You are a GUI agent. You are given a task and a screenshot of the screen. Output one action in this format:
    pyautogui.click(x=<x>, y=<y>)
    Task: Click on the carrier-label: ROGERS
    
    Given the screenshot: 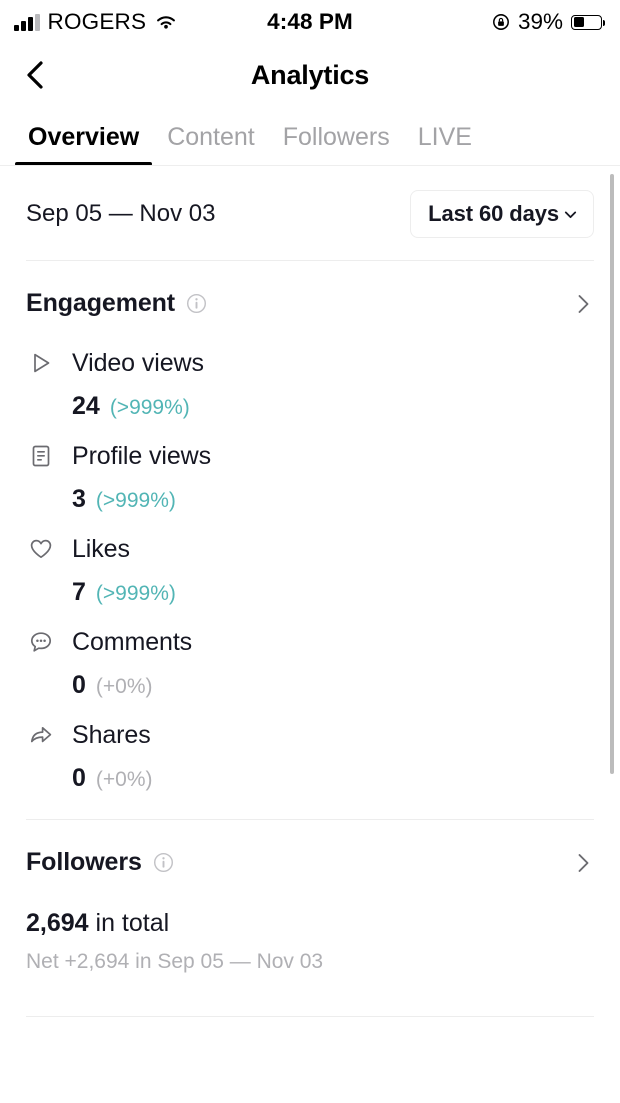 What is the action you would take?
    pyautogui.click(x=97, y=21)
    